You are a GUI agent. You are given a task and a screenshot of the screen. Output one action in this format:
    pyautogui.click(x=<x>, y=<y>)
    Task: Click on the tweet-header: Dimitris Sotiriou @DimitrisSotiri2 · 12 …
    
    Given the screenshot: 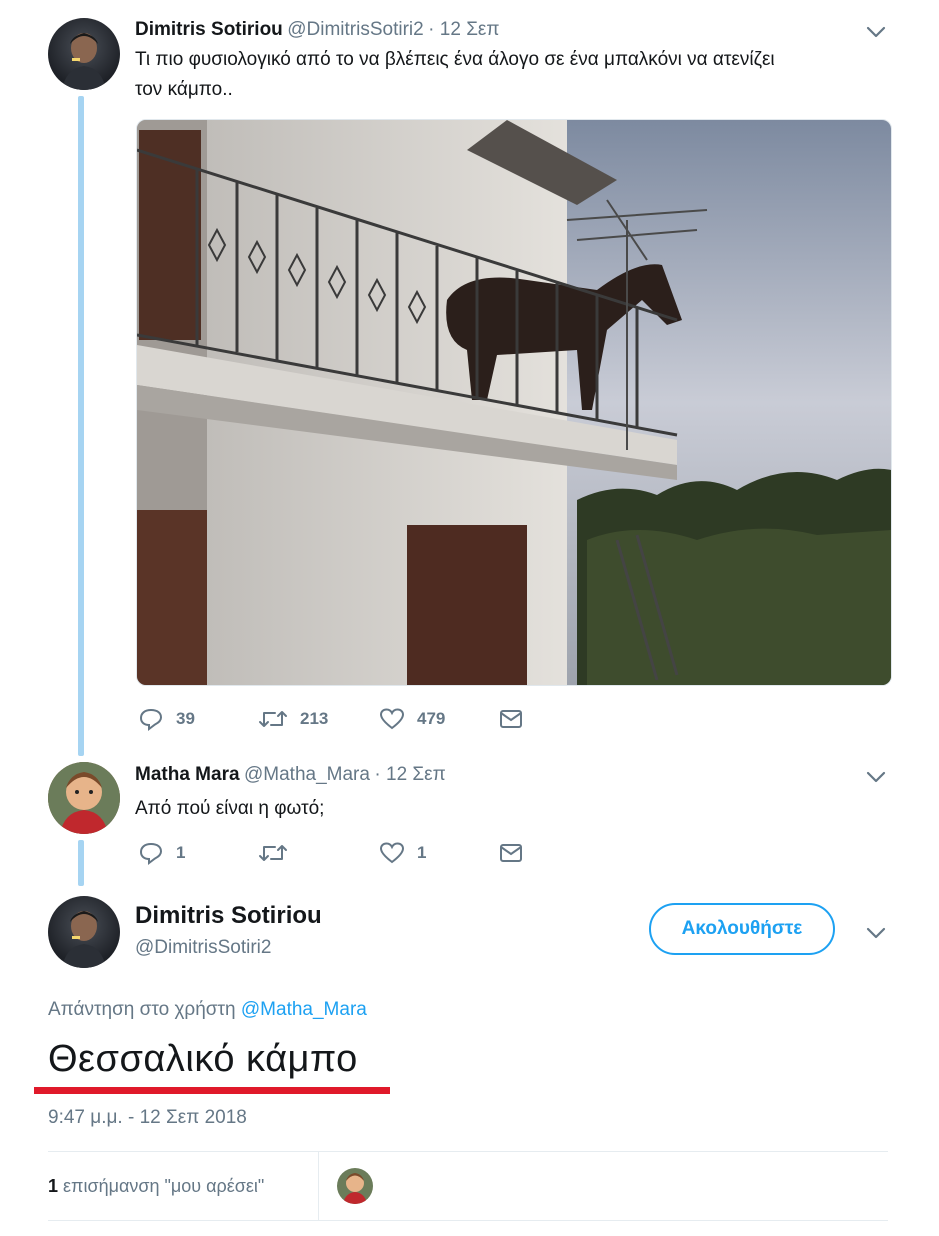 What is the action you would take?
    pyautogui.click(x=317, y=30)
    